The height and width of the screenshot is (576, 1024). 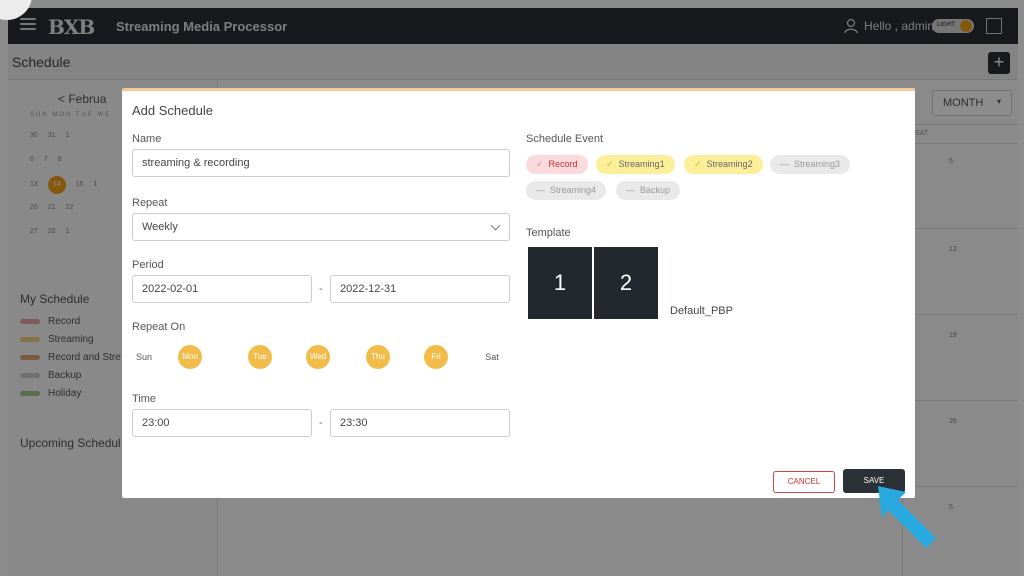 What do you see at coordinates (318, 357) in the screenshot?
I see `day-toggle-wed: Wed` at bounding box center [318, 357].